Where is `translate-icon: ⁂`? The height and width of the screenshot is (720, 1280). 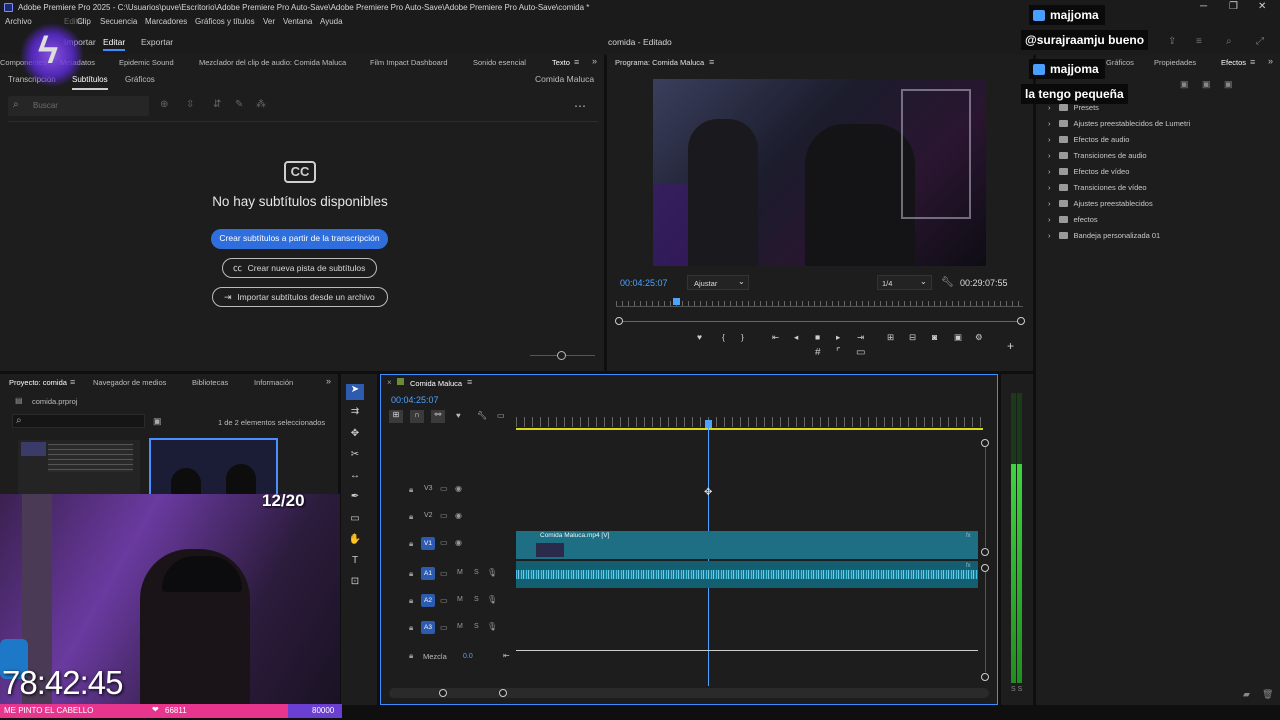 translate-icon: ⁂ is located at coordinates (261, 104).